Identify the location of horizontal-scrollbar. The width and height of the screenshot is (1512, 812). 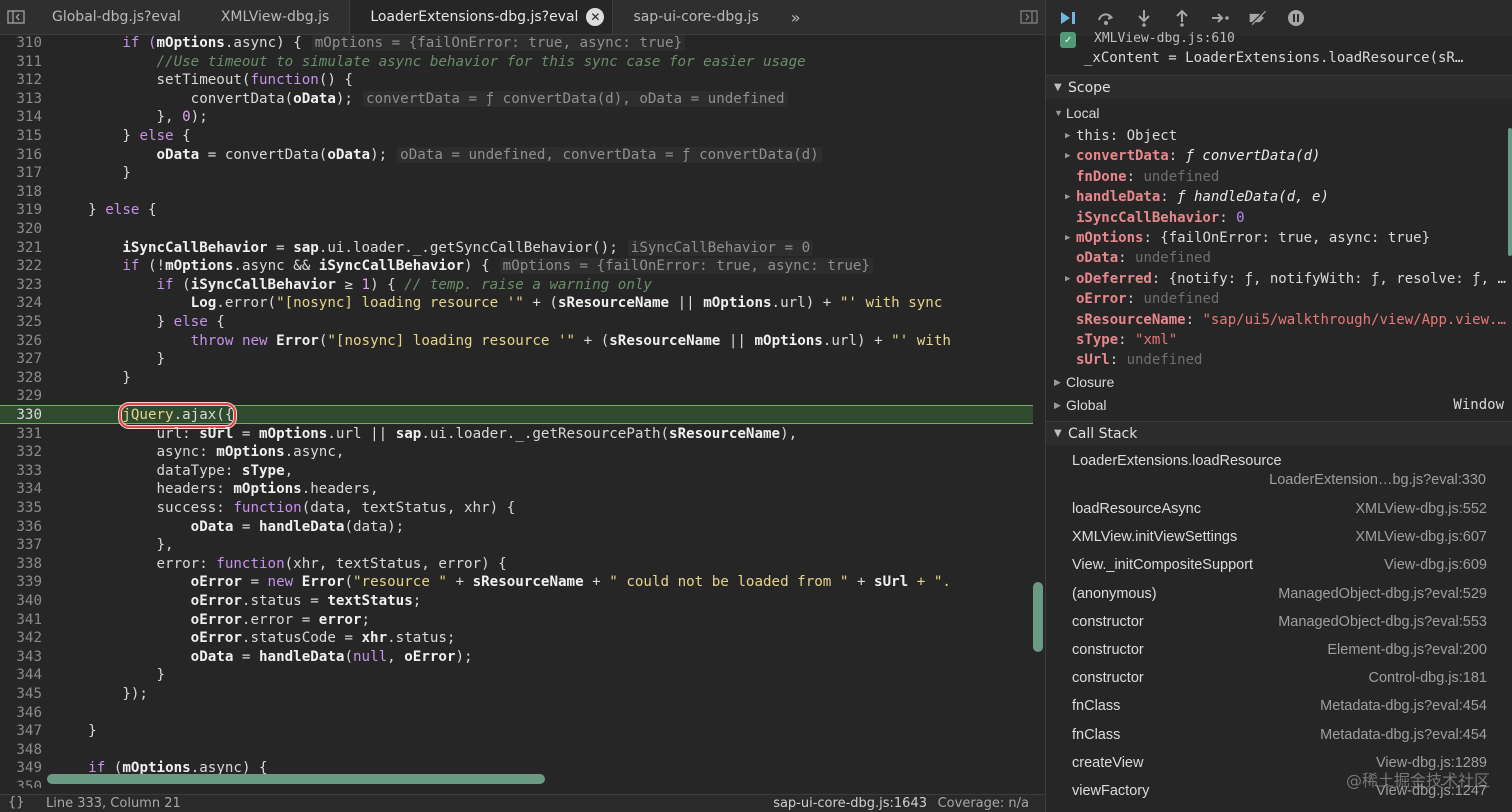
(296, 779).